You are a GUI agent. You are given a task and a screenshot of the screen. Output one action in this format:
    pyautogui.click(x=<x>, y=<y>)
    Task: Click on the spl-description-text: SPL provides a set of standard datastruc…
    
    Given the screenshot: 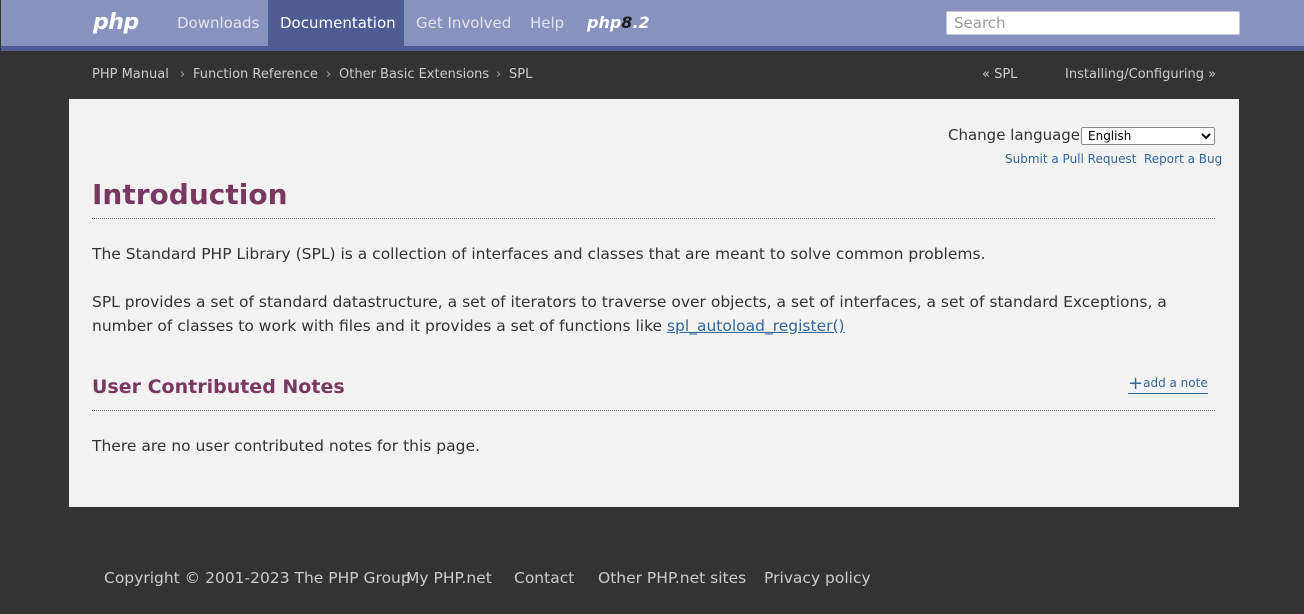 What is the action you would take?
    pyautogui.click(x=629, y=314)
    